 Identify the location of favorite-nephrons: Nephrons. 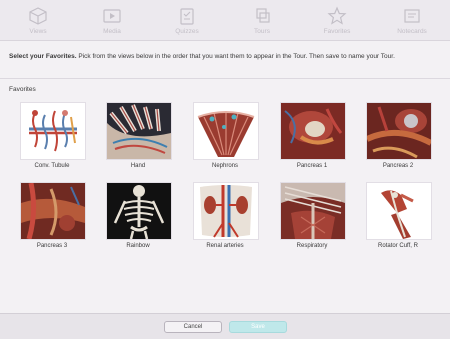
(226, 135).